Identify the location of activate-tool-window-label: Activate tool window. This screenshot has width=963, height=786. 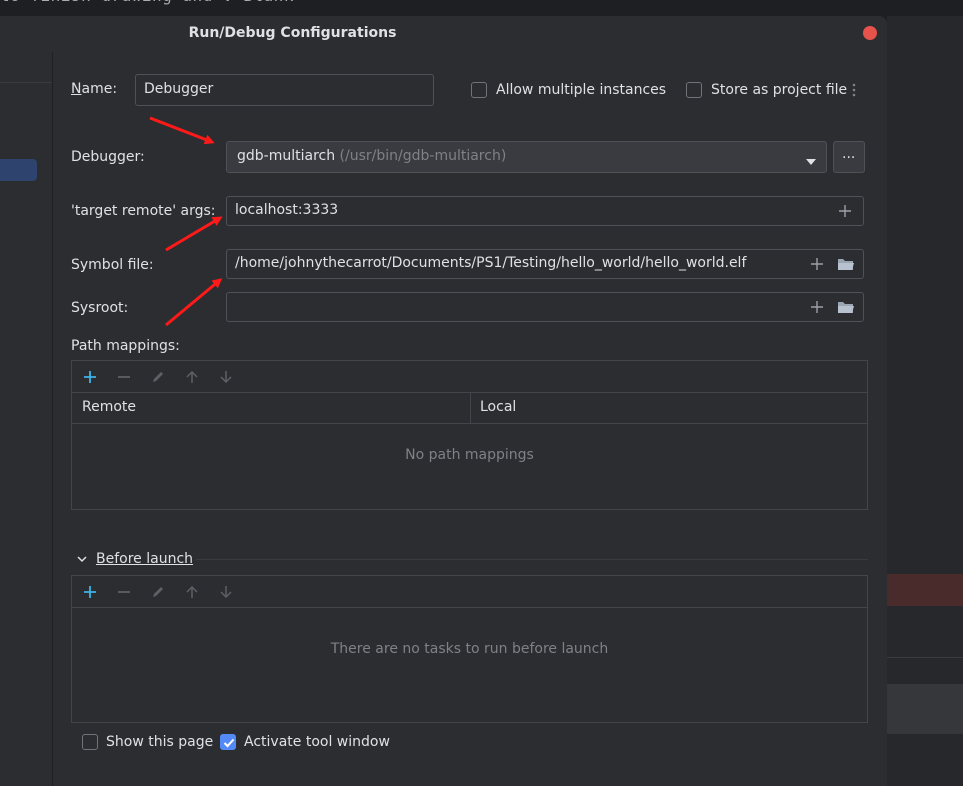
(317, 742).